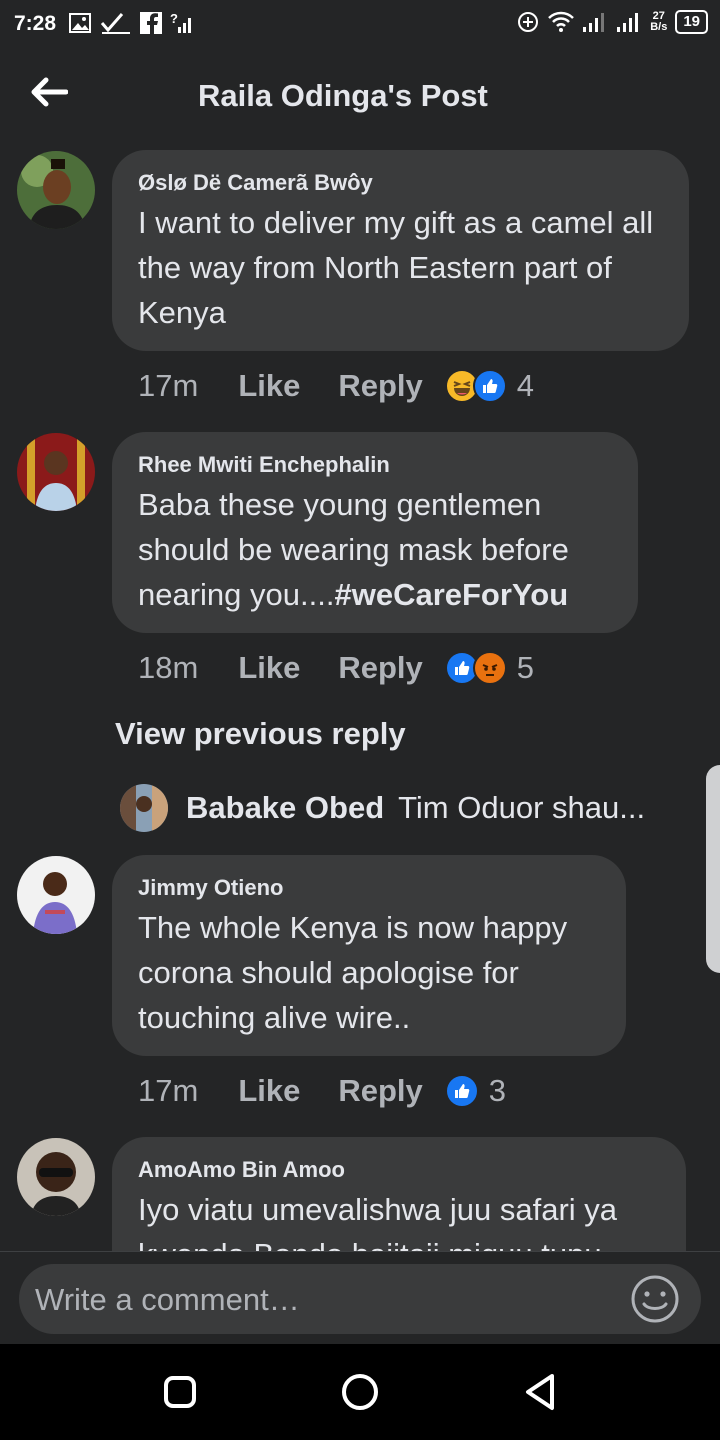  Describe the element at coordinates (115, 23) in the screenshot. I see `check-icon` at that location.